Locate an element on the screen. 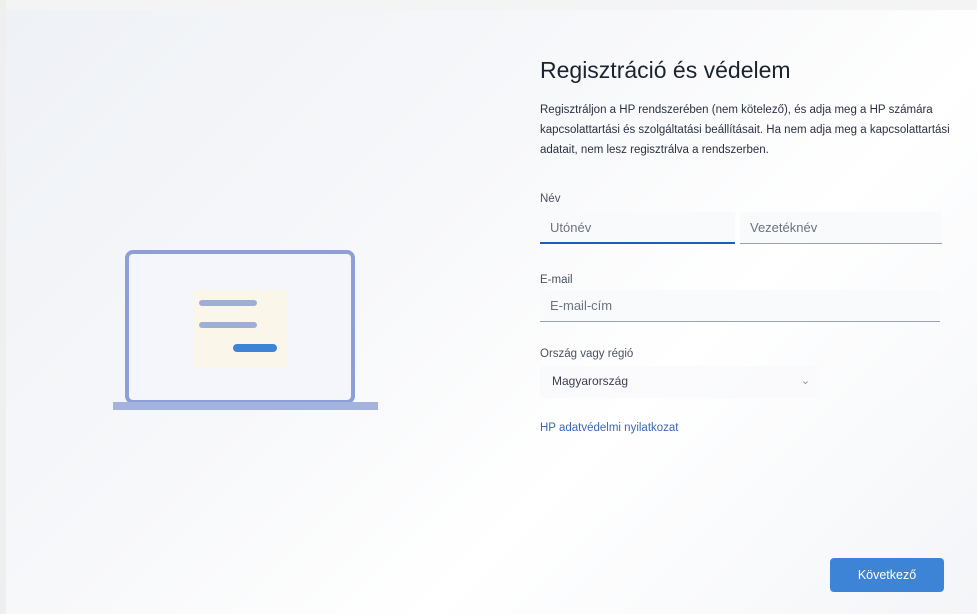  last-name-input: Vezetéknév is located at coordinates (841, 228).